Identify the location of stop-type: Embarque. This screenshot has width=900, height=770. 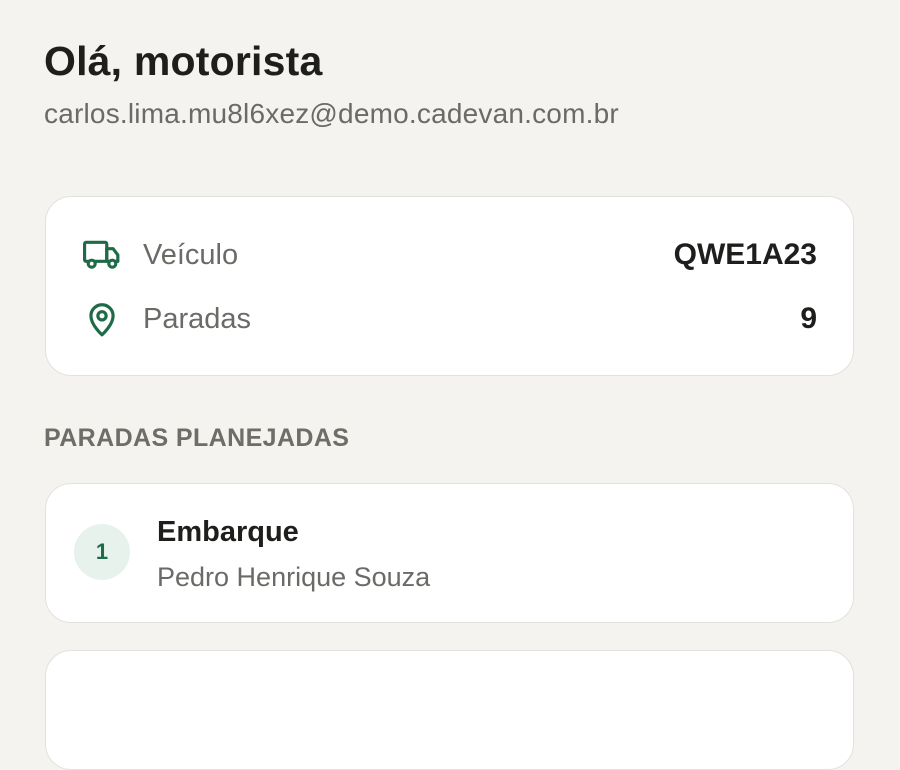
(228, 532).